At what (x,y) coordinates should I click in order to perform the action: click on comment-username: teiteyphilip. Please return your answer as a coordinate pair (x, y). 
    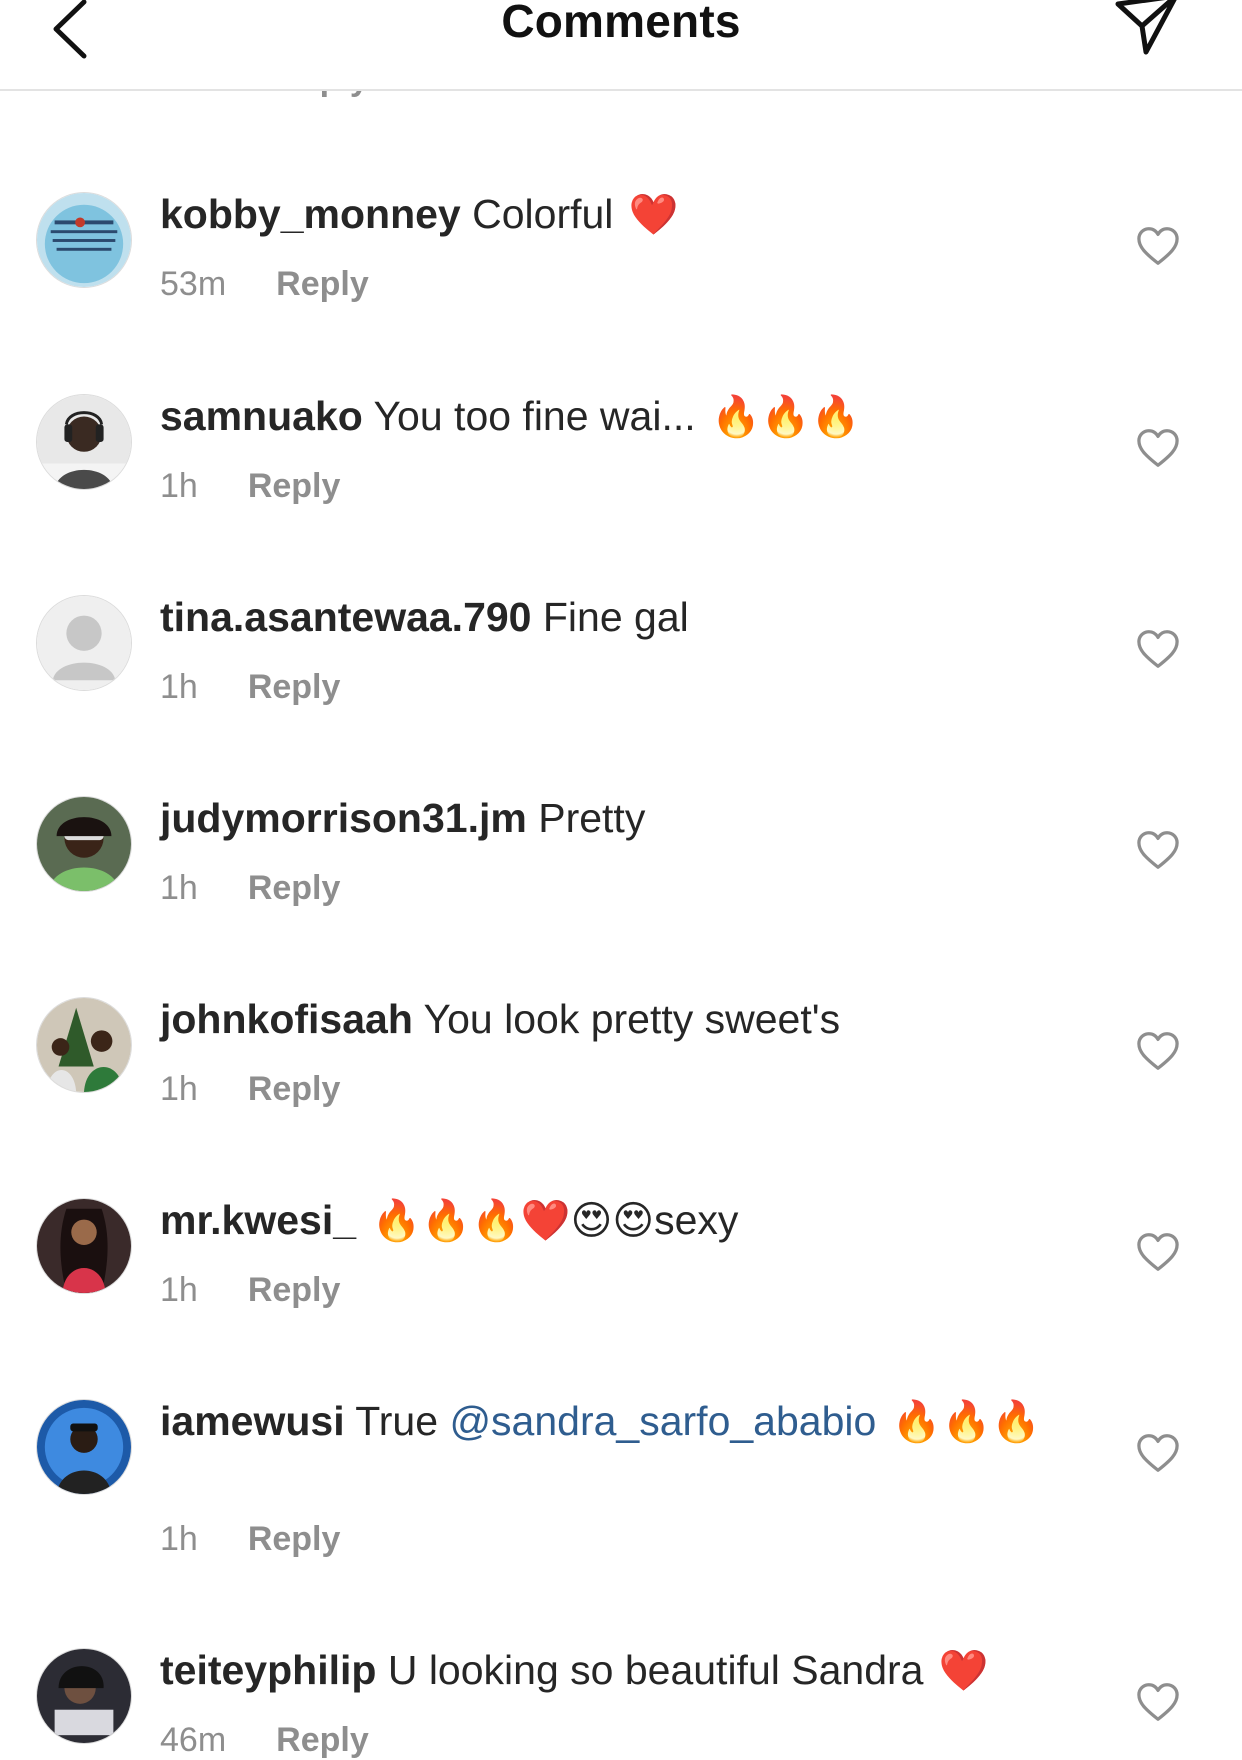
    Looking at the image, I should click on (268, 1670).